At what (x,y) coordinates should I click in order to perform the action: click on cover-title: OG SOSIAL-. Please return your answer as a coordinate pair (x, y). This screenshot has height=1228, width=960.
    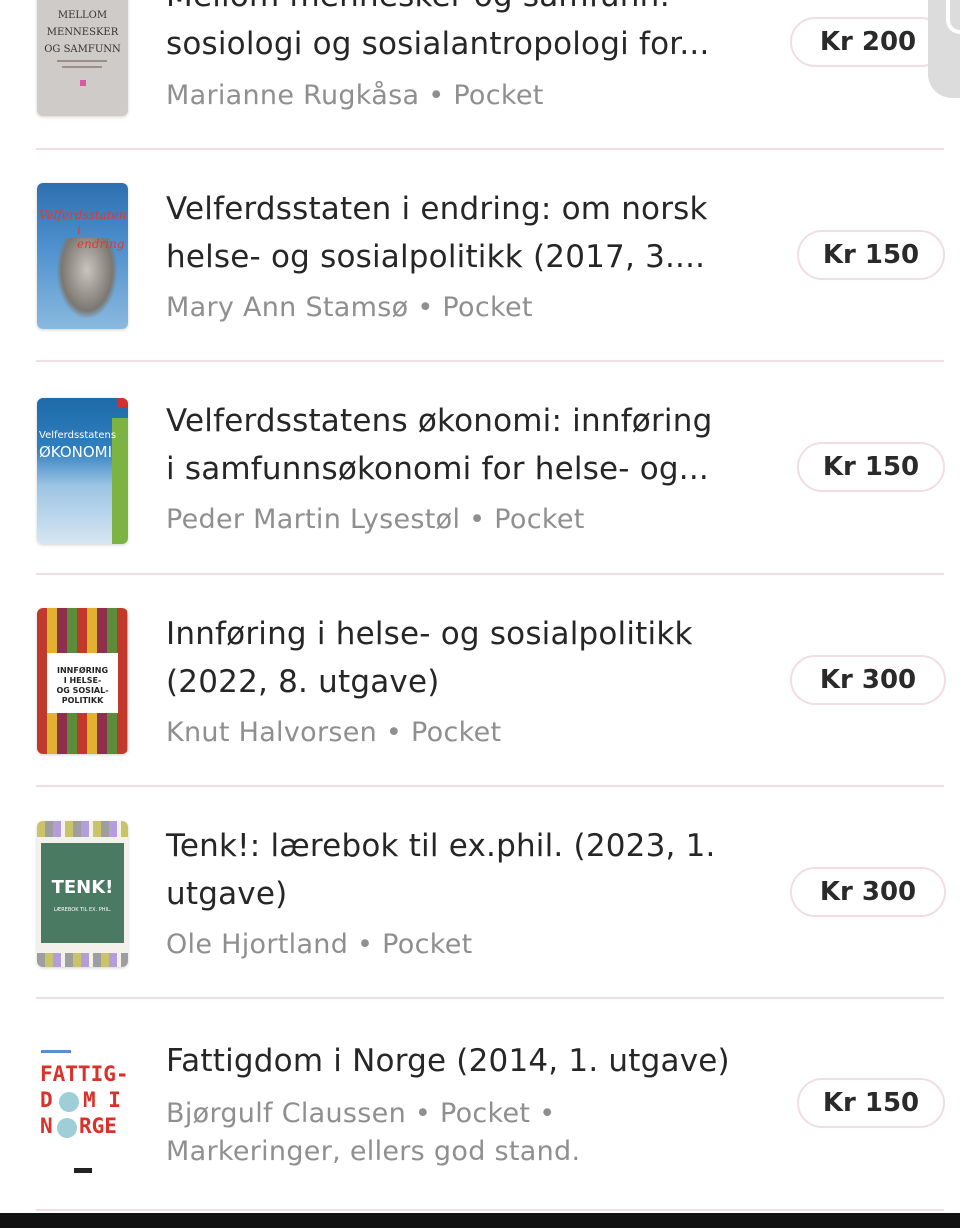
    Looking at the image, I should click on (82, 690).